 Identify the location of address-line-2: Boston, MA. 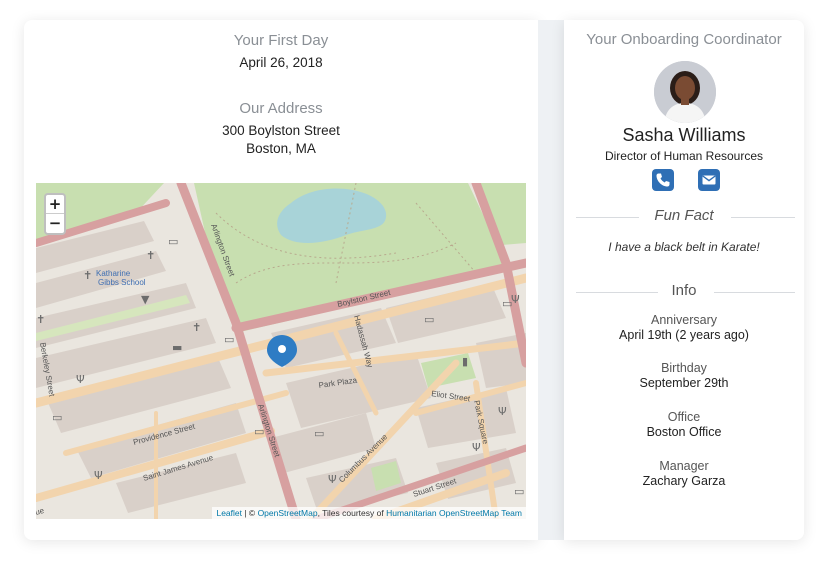
(281, 148).